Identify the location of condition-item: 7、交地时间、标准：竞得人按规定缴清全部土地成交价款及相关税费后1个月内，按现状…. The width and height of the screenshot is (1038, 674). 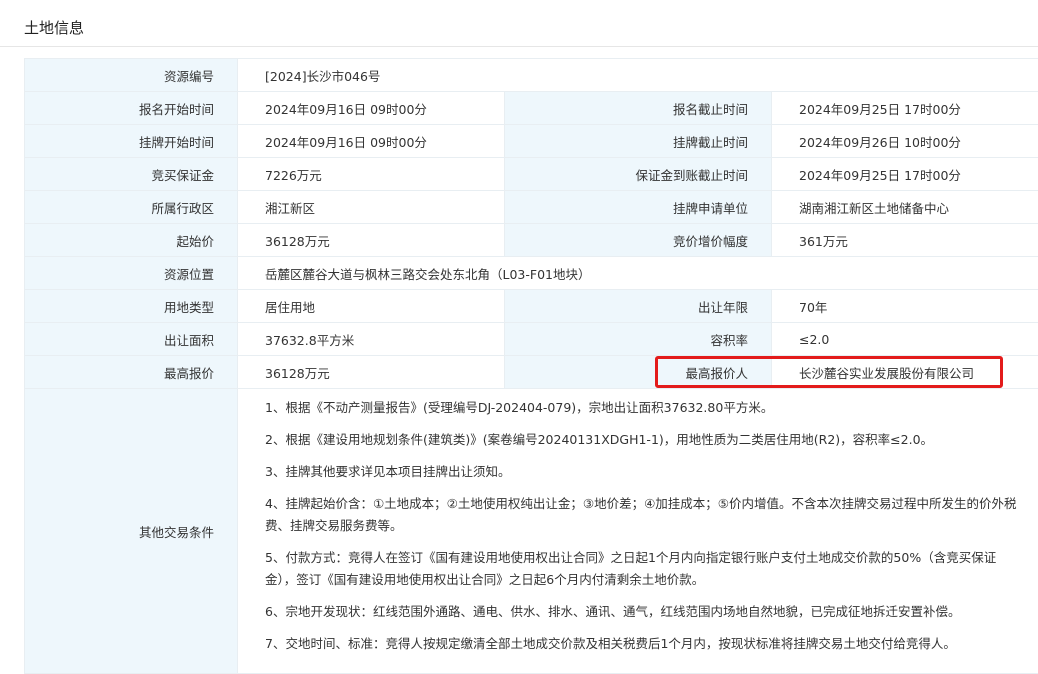
(641, 644).